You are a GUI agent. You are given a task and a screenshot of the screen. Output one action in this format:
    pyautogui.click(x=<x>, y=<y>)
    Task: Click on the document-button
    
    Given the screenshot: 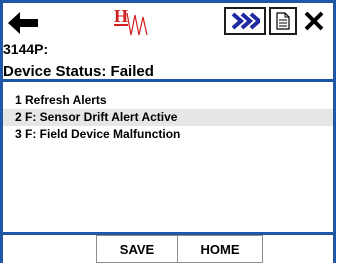 What is the action you would take?
    pyautogui.click(x=283, y=21)
    